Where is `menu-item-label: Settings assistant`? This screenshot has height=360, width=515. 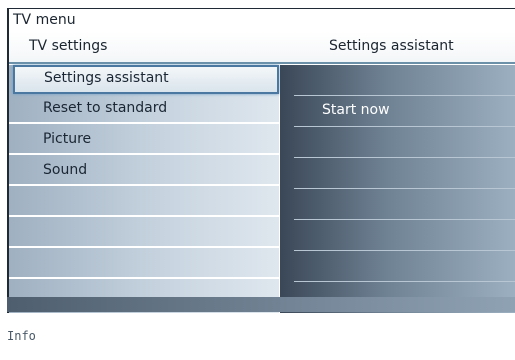
menu-item-label: Settings assistant is located at coordinates (106, 78).